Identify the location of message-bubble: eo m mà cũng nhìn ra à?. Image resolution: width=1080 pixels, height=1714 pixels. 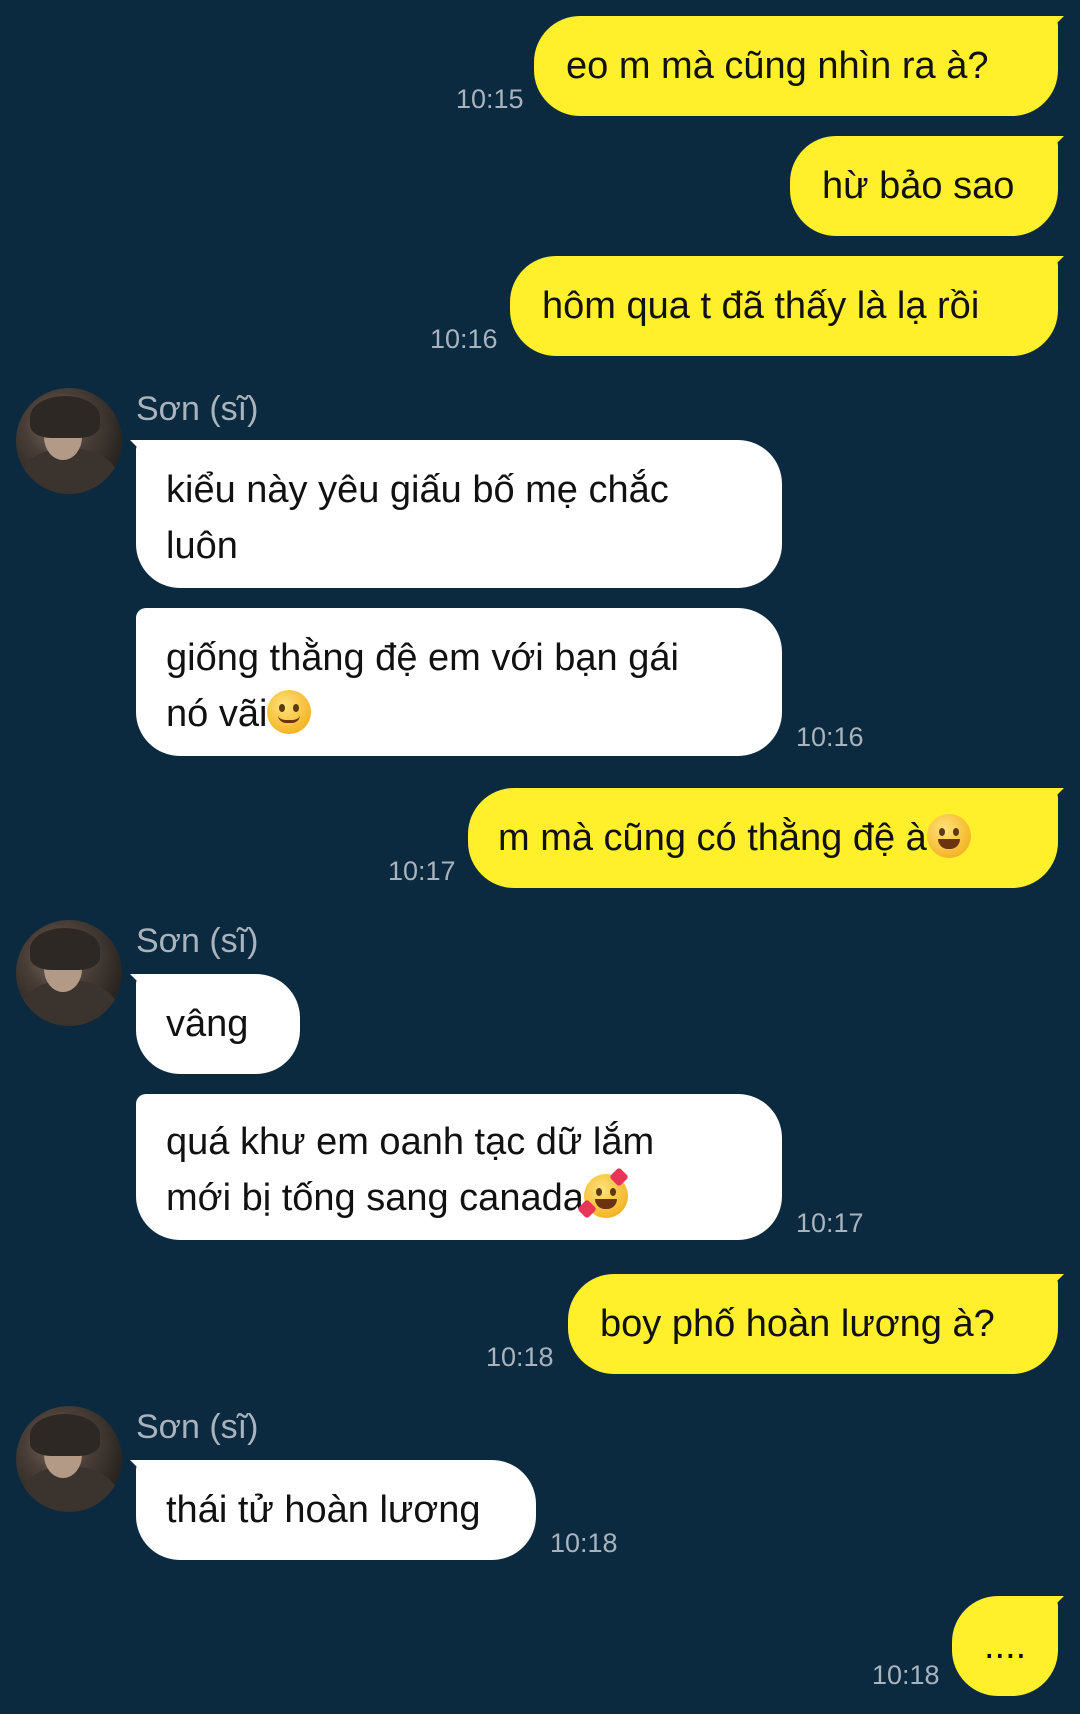
(799, 66).